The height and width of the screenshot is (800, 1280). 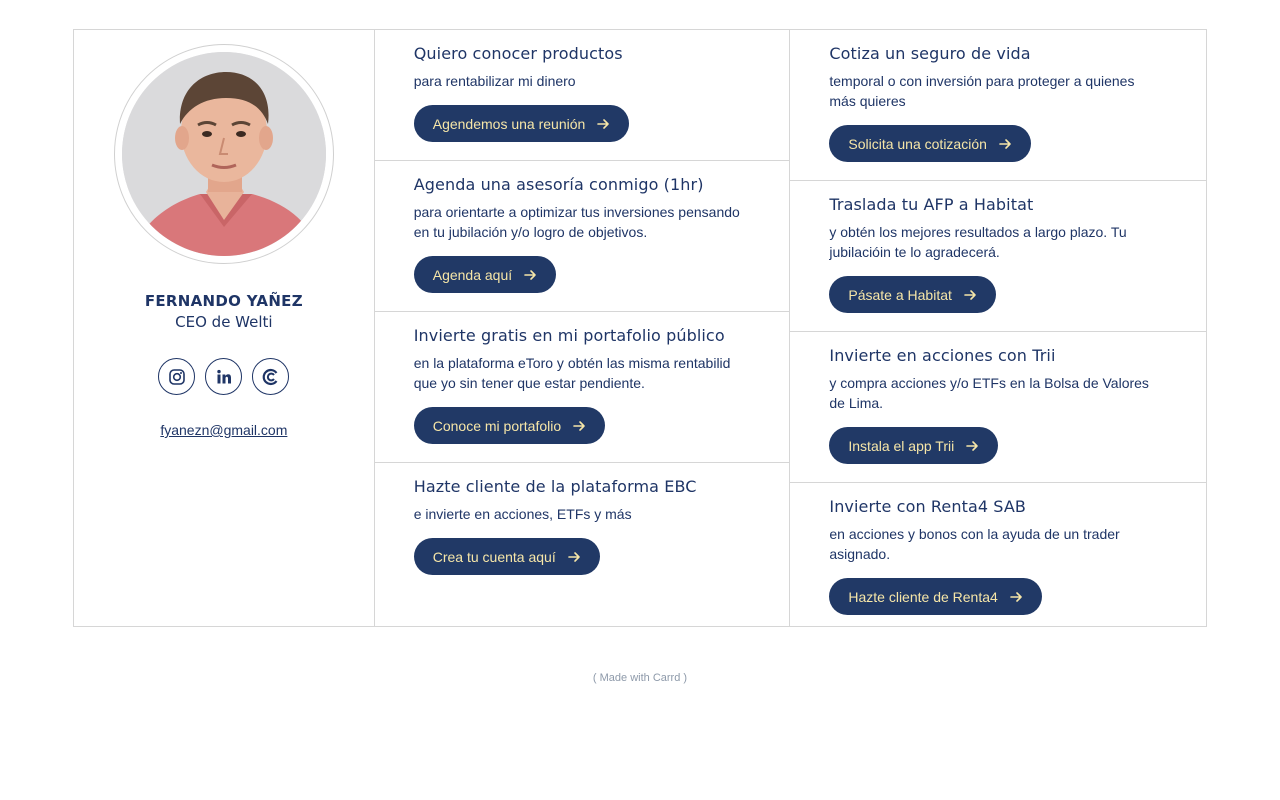 I want to click on offer-title: Traslada tu AFP a Habitat, so click(x=931, y=204).